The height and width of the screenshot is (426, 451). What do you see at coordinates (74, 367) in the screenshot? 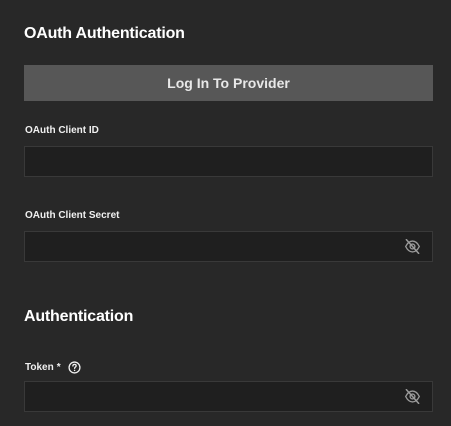
I see `help-circle-icon` at bounding box center [74, 367].